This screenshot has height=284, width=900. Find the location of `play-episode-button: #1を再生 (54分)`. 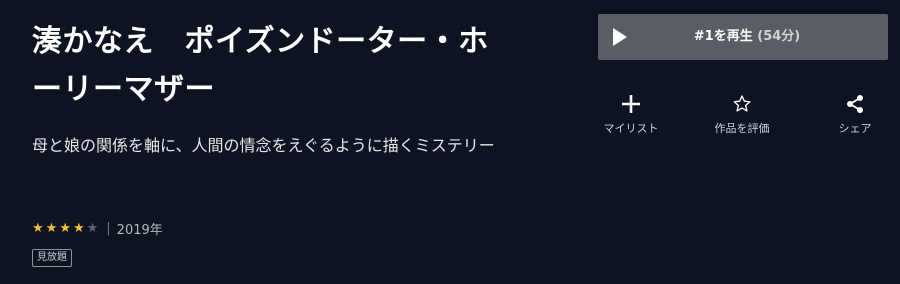

play-episode-button: #1を再生 (54分) is located at coordinates (743, 37).